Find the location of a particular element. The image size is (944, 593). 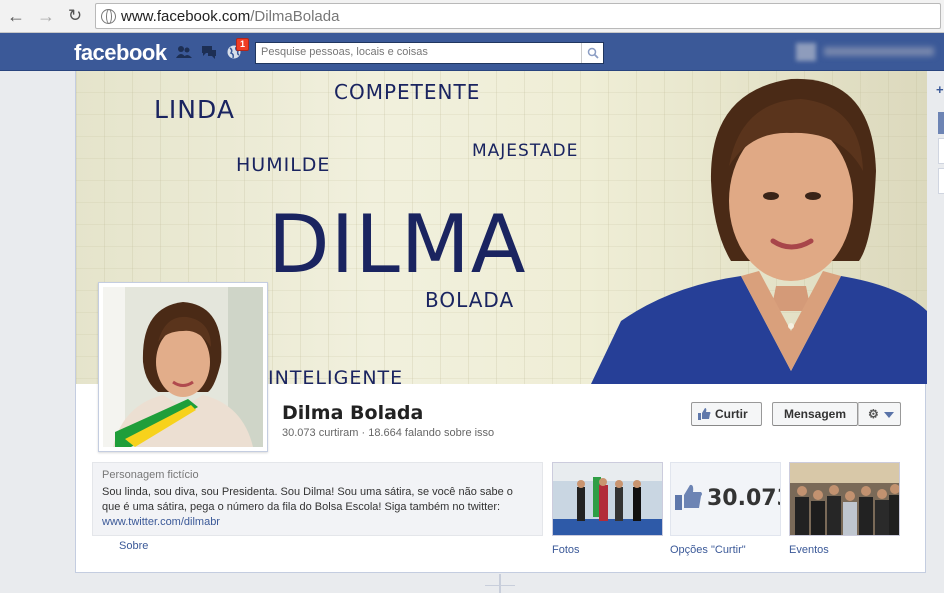

likes-tile: 30.073 is located at coordinates (725, 499).